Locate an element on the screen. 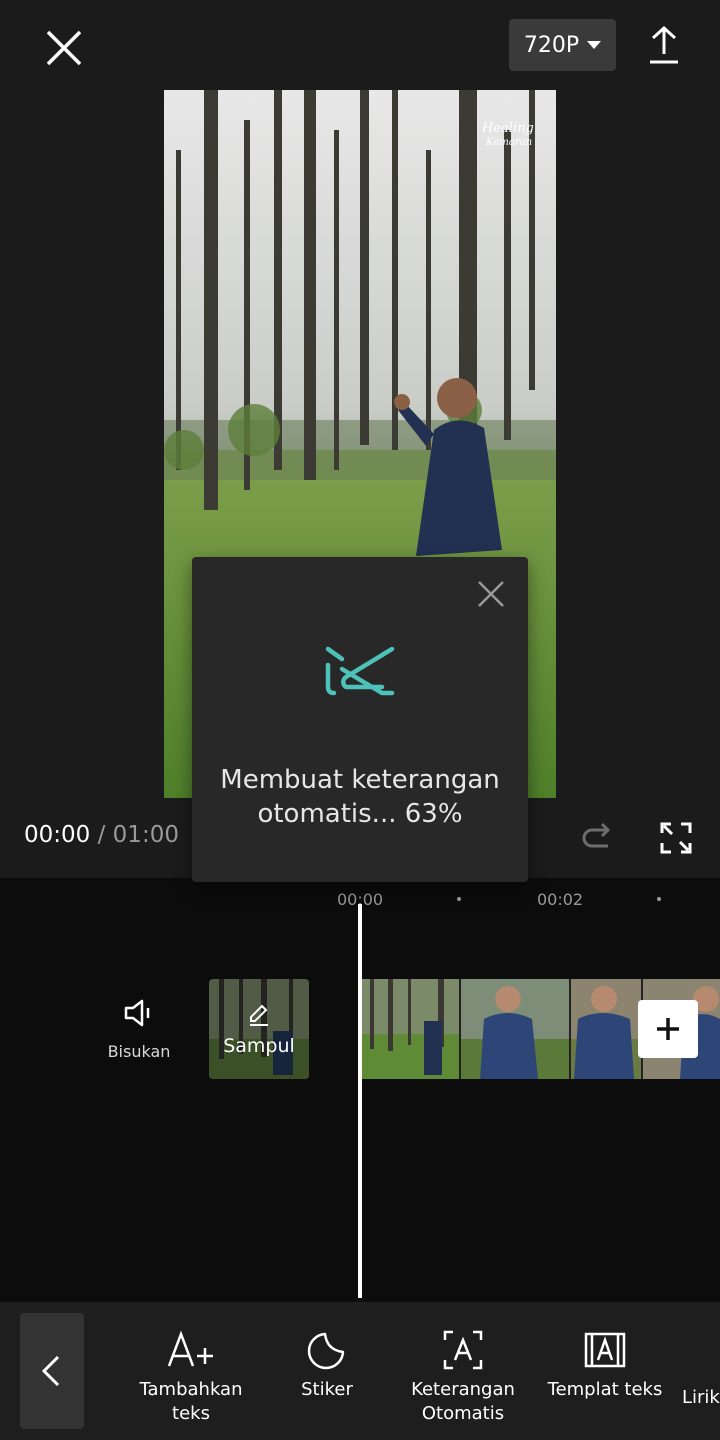 This screenshot has height=1440, width=720. redo-icon is located at coordinates (596, 835).